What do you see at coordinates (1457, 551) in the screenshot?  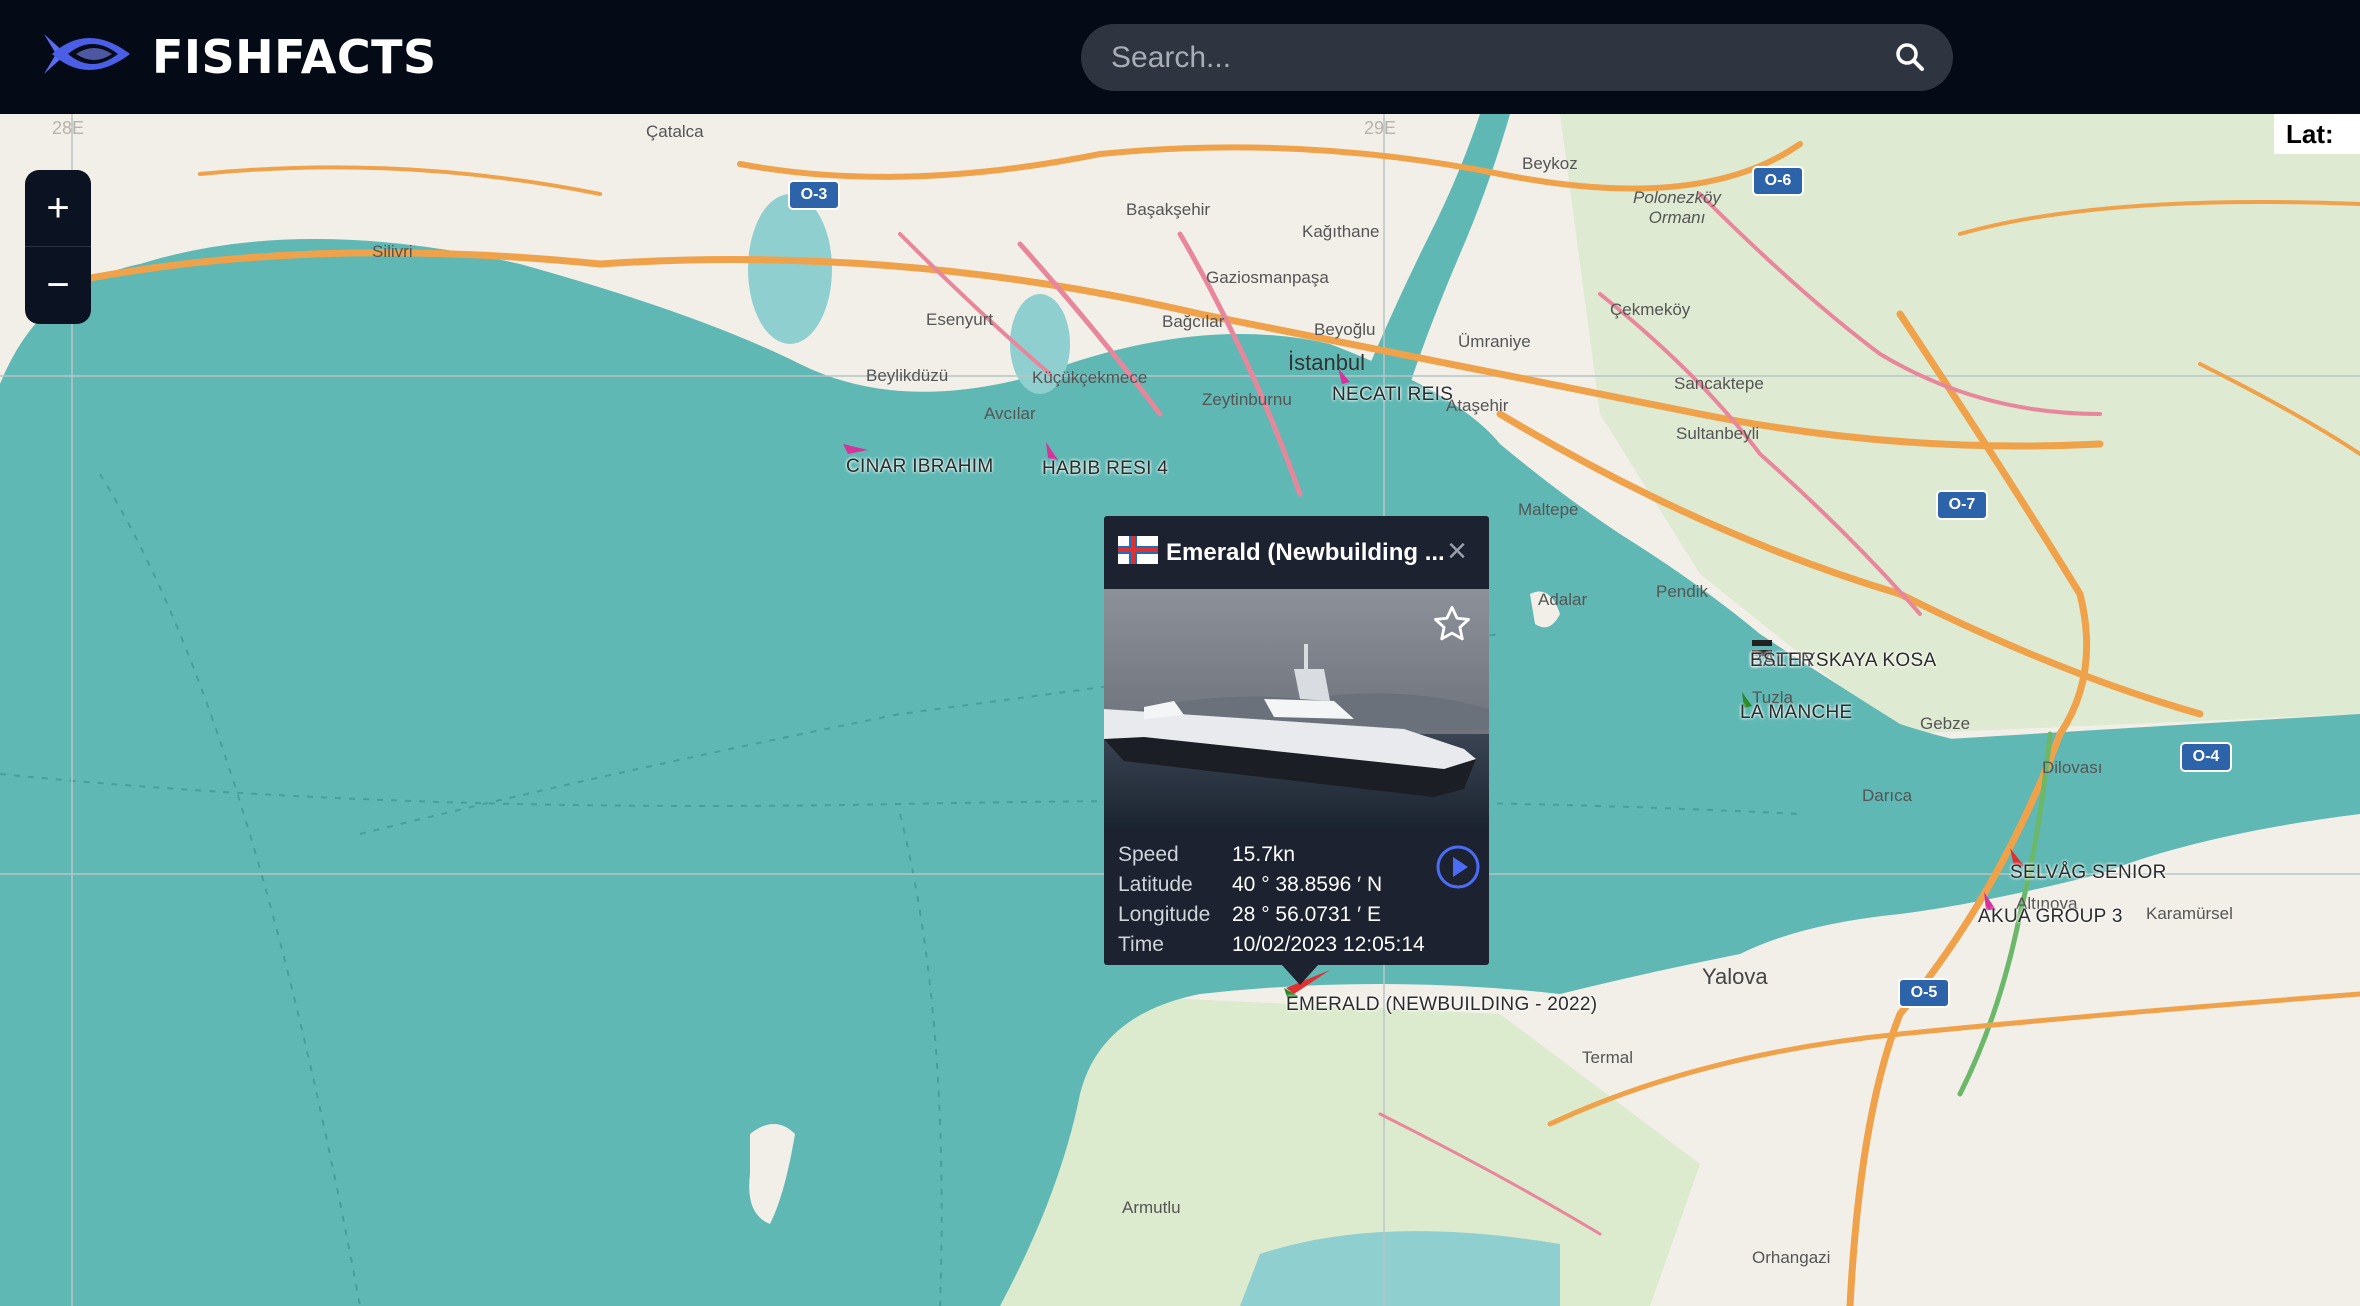 I see `close-icon: ×` at bounding box center [1457, 551].